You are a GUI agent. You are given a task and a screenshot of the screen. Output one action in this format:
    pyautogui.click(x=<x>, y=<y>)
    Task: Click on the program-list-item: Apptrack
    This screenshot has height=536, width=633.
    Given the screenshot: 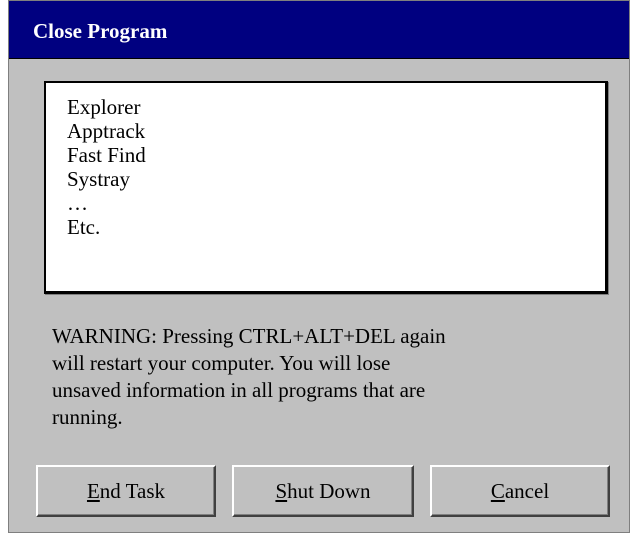 What is the action you would take?
    pyautogui.click(x=336, y=131)
    